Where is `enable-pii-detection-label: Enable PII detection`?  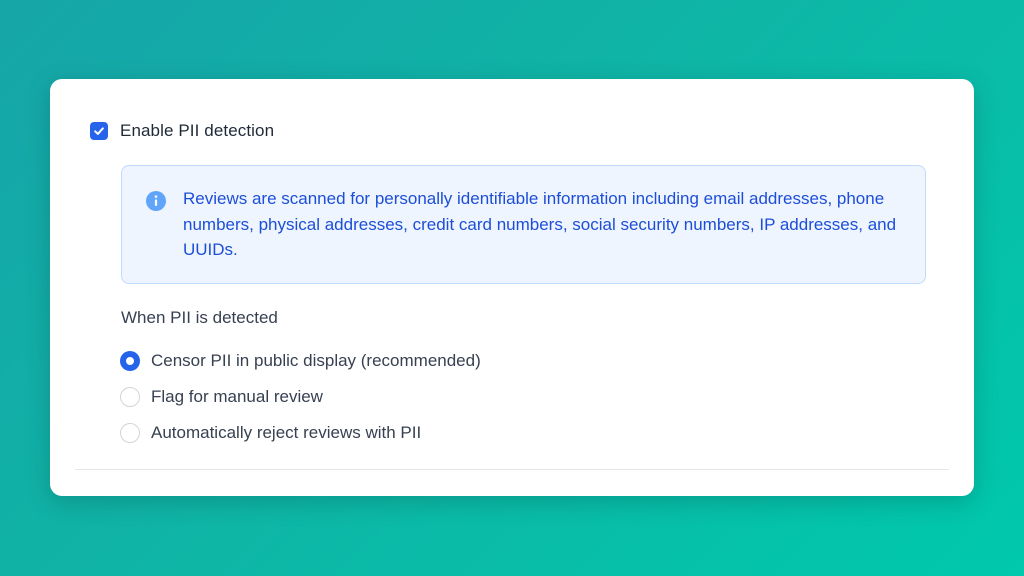 enable-pii-detection-label: Enable PII detection is located at coordinates (197, 130).